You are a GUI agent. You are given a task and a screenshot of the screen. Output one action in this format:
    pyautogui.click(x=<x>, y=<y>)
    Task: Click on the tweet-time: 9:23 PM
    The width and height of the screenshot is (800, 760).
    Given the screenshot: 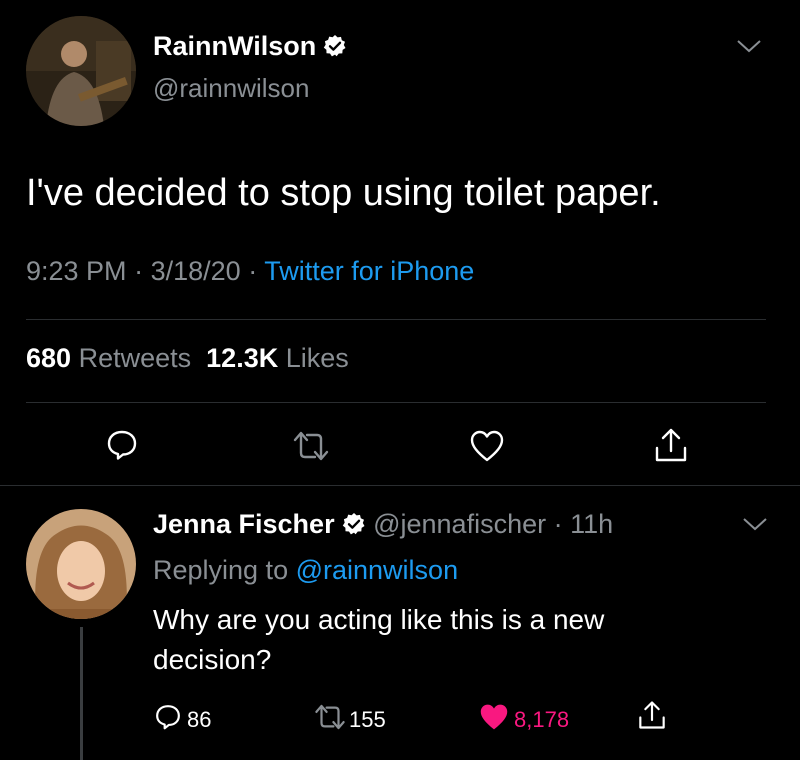 What is the action you would take?
    pyautogui.click(x=76, y=271)
    